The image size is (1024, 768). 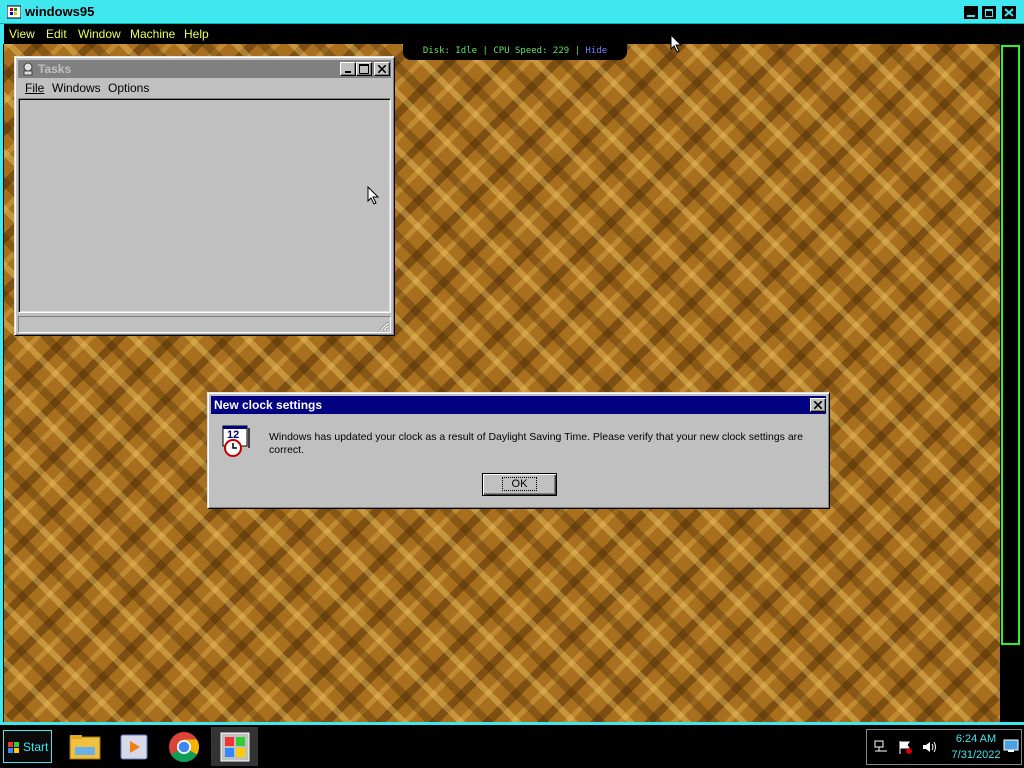 What do you see at coordinates (971, 12) in the screenshot?
I see `host-minimize-button` at bounding box center [971, 12].